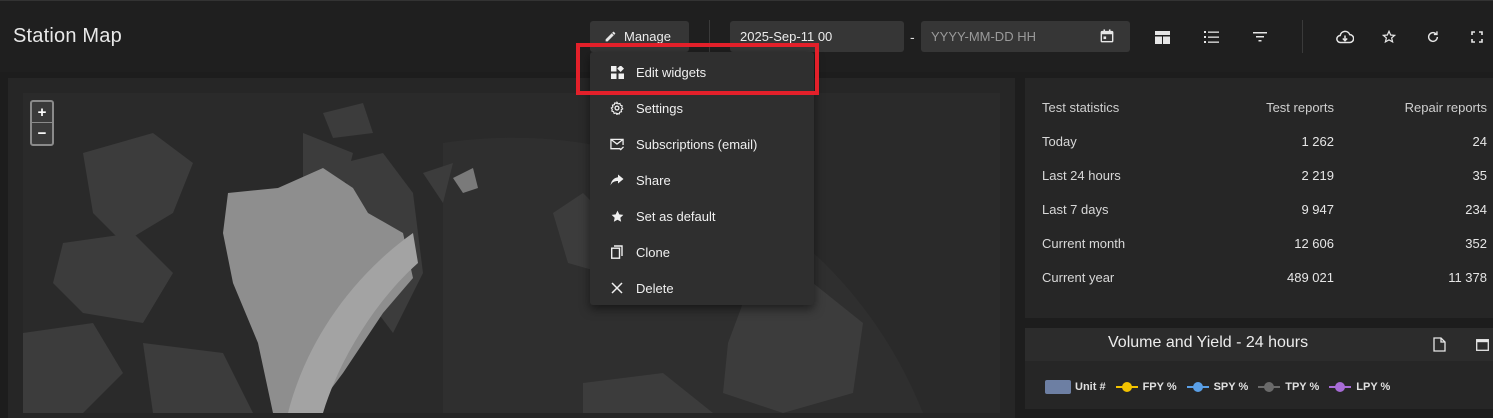  Describe the element at coordinates (659, 108) in the screenshot. I see `menu-item-label: Settings` at that location.